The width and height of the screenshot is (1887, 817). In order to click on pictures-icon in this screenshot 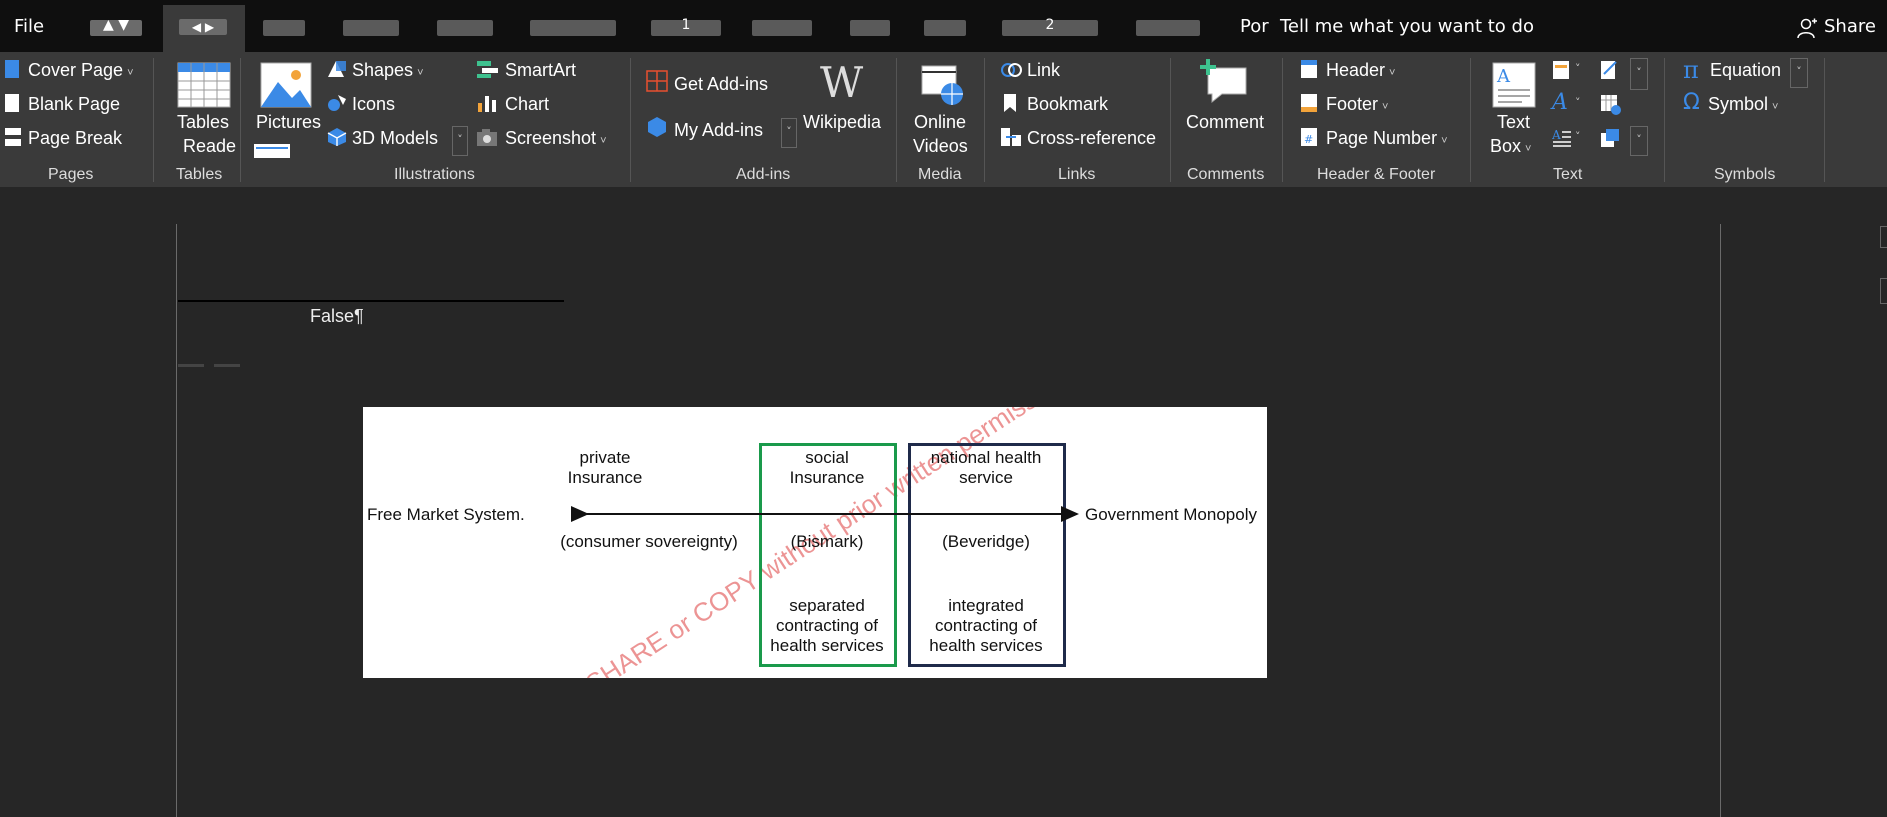, I will do `click(286, 85)`.